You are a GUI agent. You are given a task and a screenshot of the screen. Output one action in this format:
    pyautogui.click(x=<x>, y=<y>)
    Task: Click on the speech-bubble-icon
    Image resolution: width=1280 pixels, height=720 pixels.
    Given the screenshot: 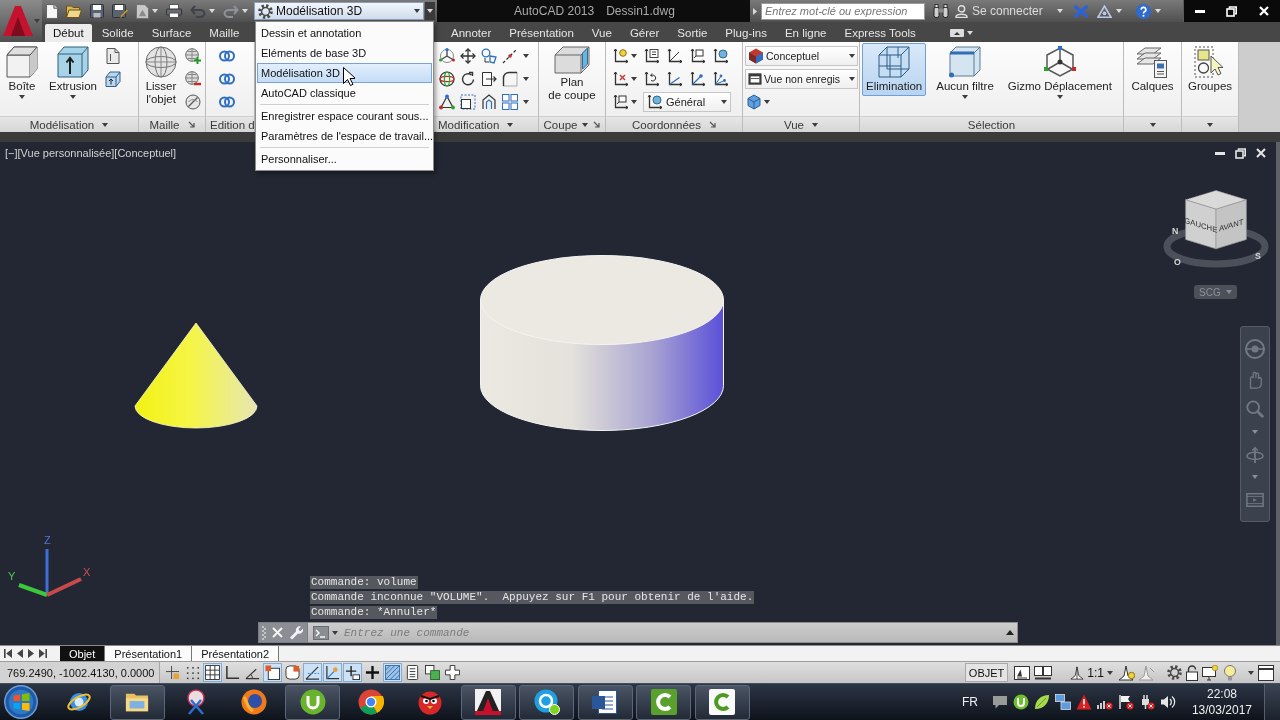 What is the action you would take?
    pyautogui.click(x=999, y=702)
    